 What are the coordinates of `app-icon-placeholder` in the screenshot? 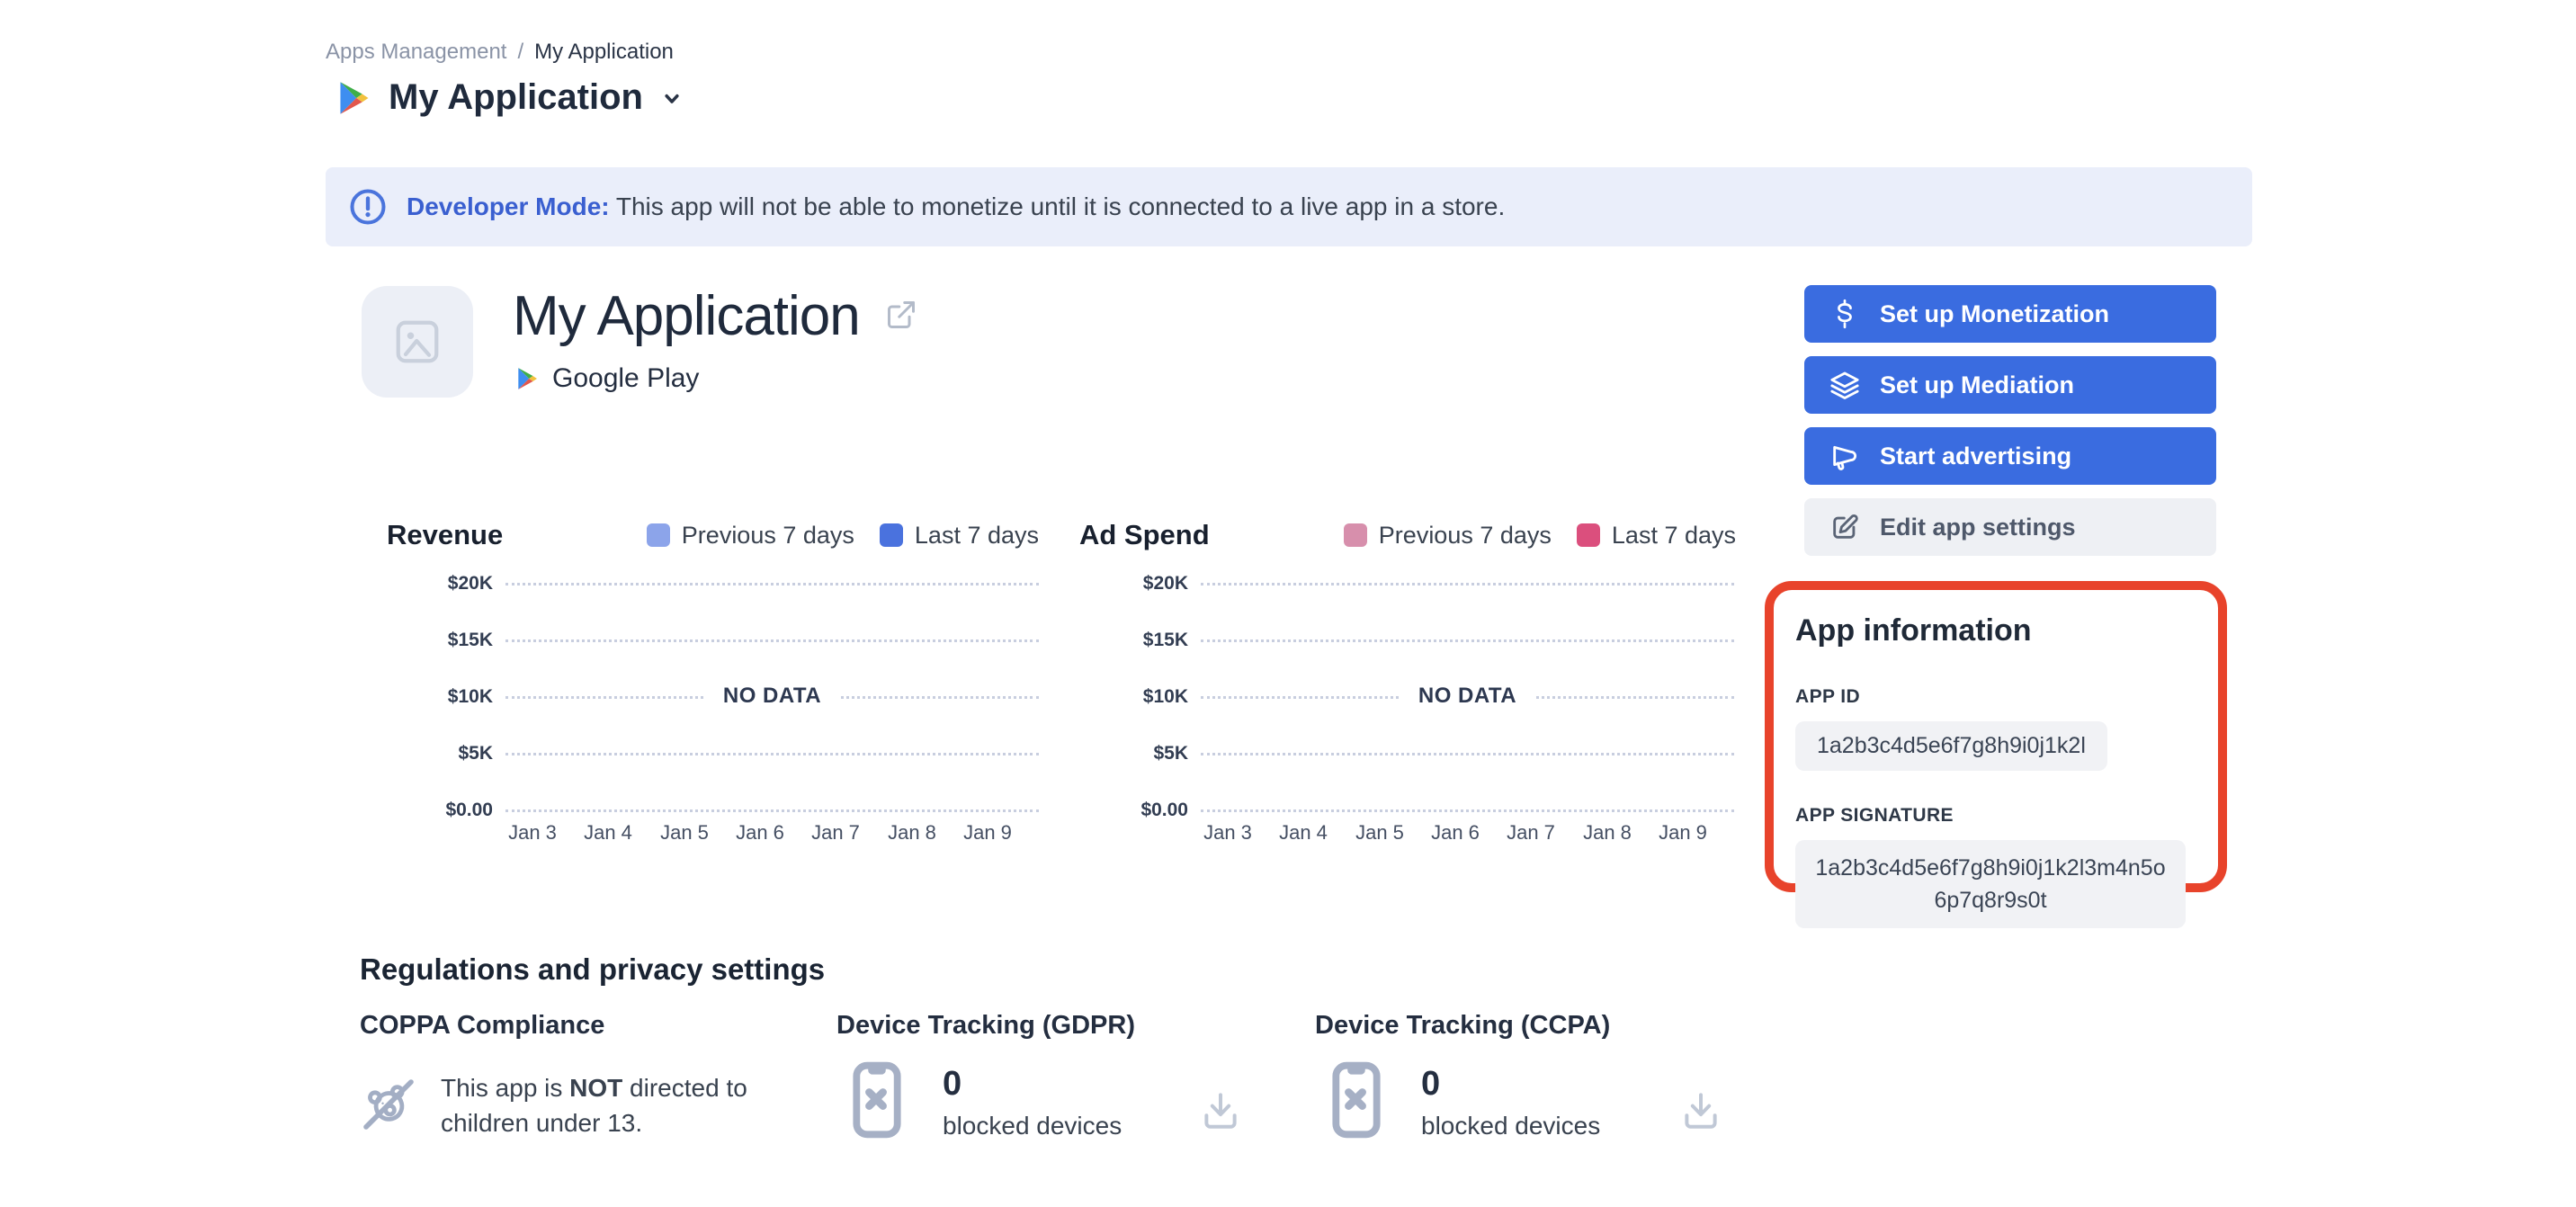 It's located at (417, 342).